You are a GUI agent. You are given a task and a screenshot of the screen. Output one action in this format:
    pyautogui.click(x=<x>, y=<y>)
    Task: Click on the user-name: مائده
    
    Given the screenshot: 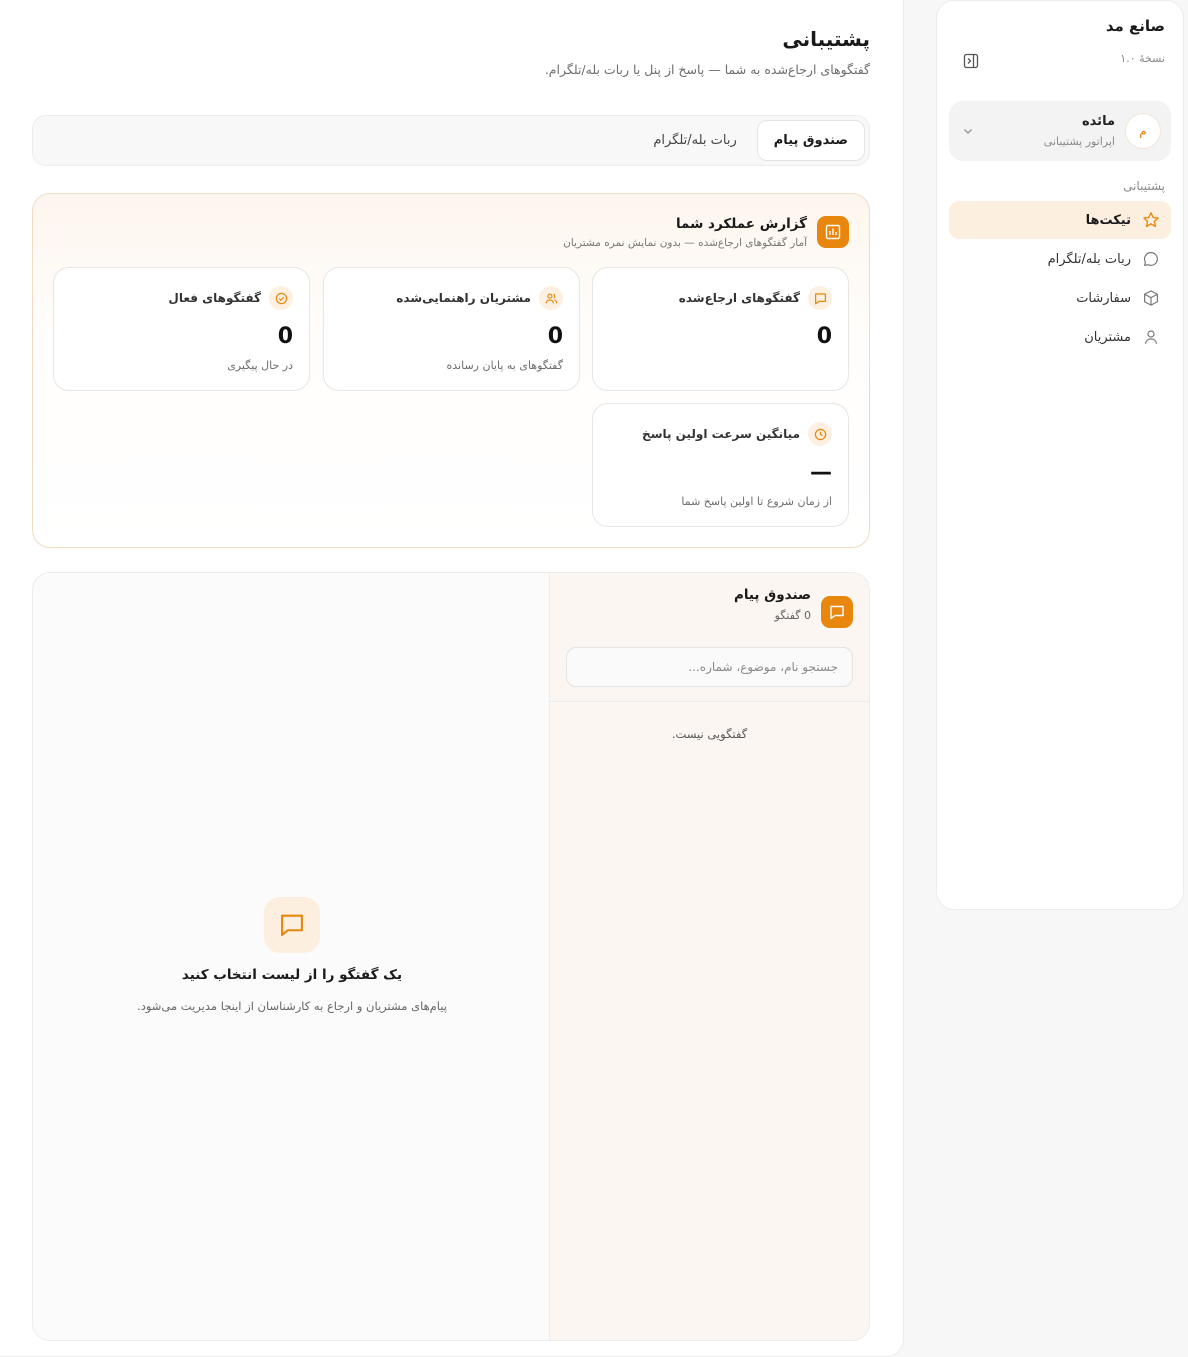 What is the action you would take?
    pyautogui.click(x=1098, y=121)
    